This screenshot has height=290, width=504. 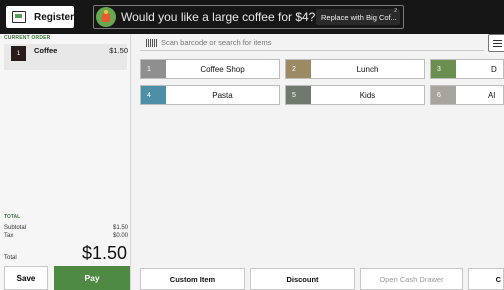 What do you see at coordinates (12, 217) in the screenshot?
I see `totals-header: TOTAL` at bounding box center [12, 217].